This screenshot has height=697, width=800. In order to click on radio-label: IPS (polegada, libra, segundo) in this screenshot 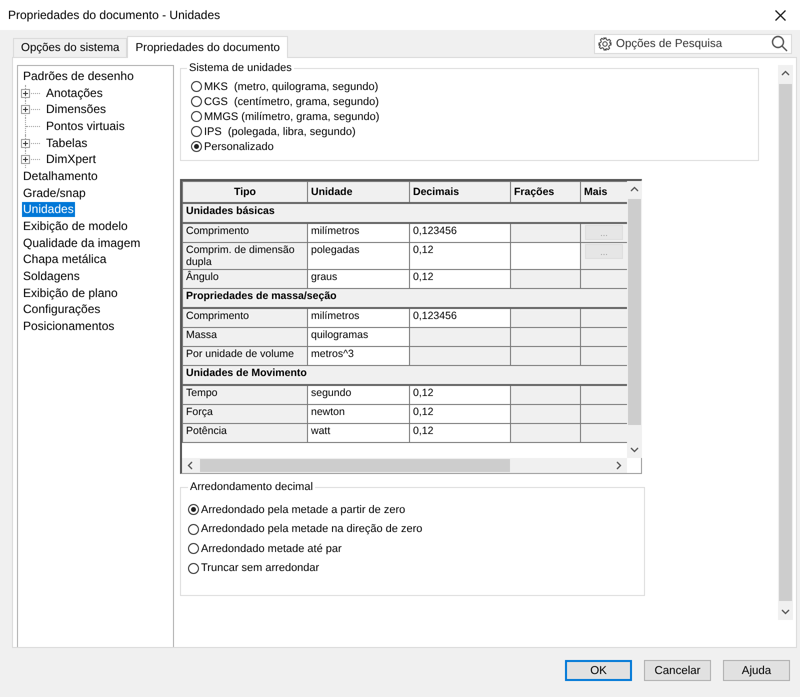, I will do `click(280, 132)`.